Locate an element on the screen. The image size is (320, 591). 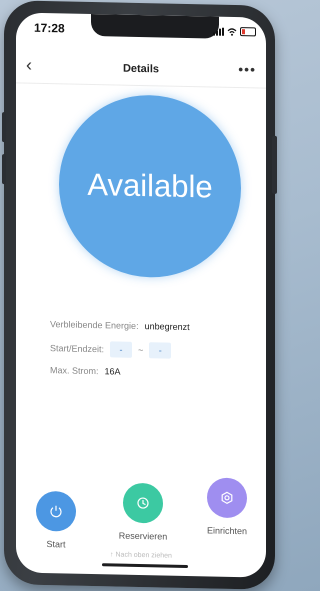
current-row: Max. Strom: 16A is located at coordinates (85, 370).